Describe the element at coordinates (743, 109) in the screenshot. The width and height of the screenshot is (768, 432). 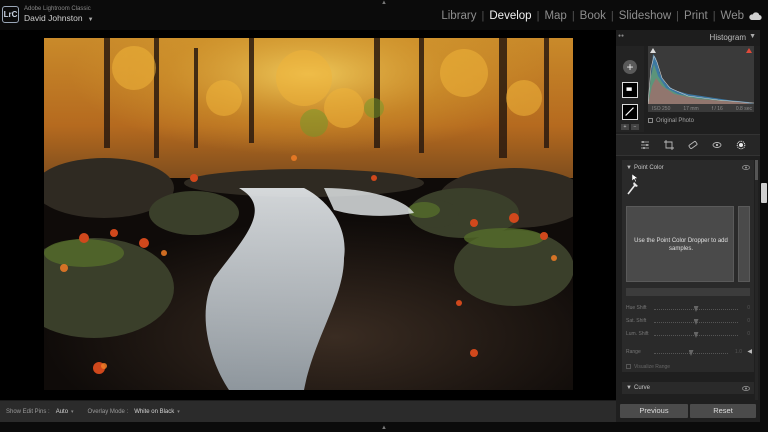
I see `exif-shutter: 0.8 sec` at that location.